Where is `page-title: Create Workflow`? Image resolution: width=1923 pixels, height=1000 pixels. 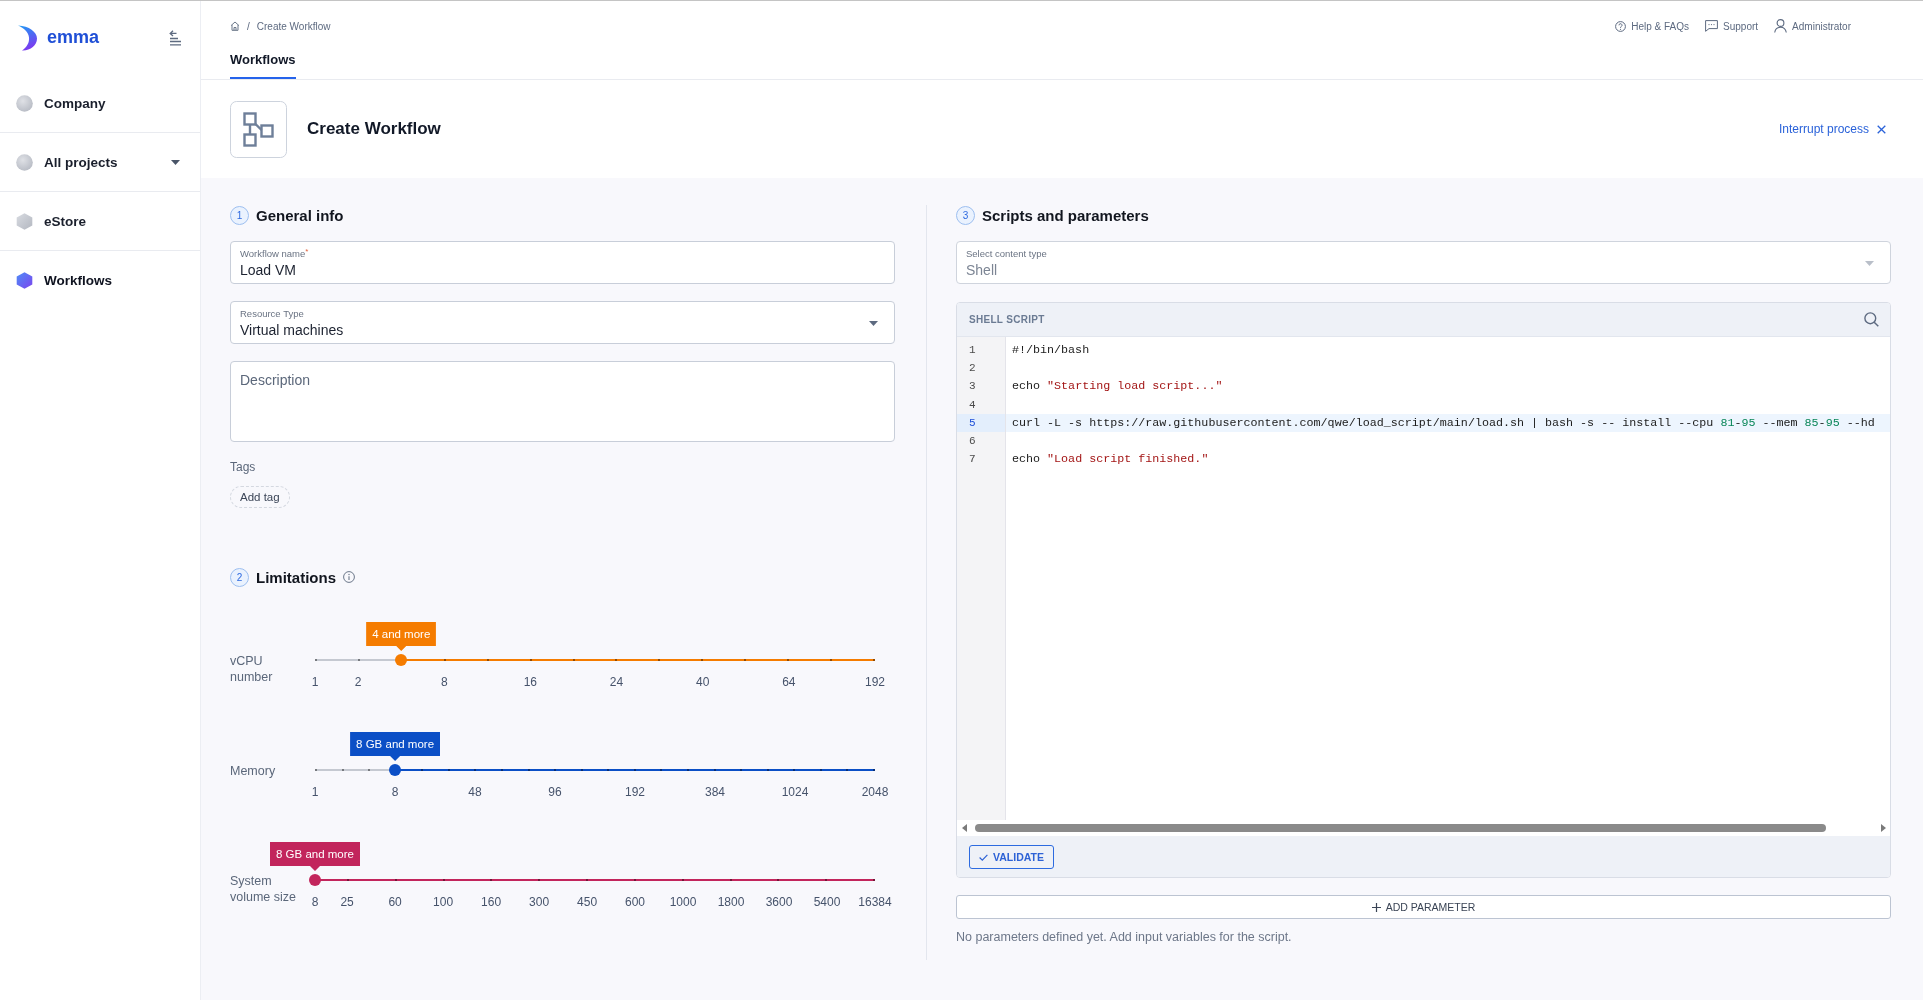
page-title: Create Workflow is located at coordinates (374, 129).